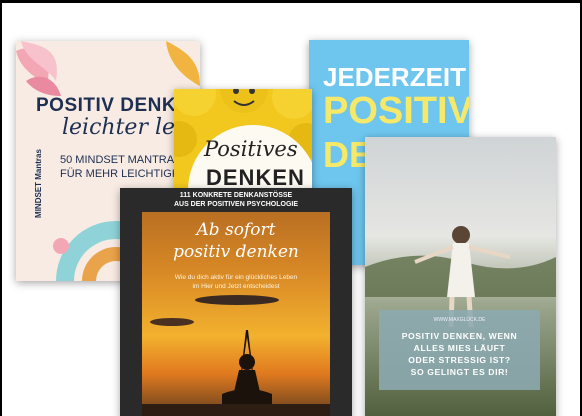 This screenshot has height=416, width=582. Describe the element at coordinates (236, 286) in the screenshot. I see `cover-description-line2: im Hier und Jetzt entscheidest` at that location.